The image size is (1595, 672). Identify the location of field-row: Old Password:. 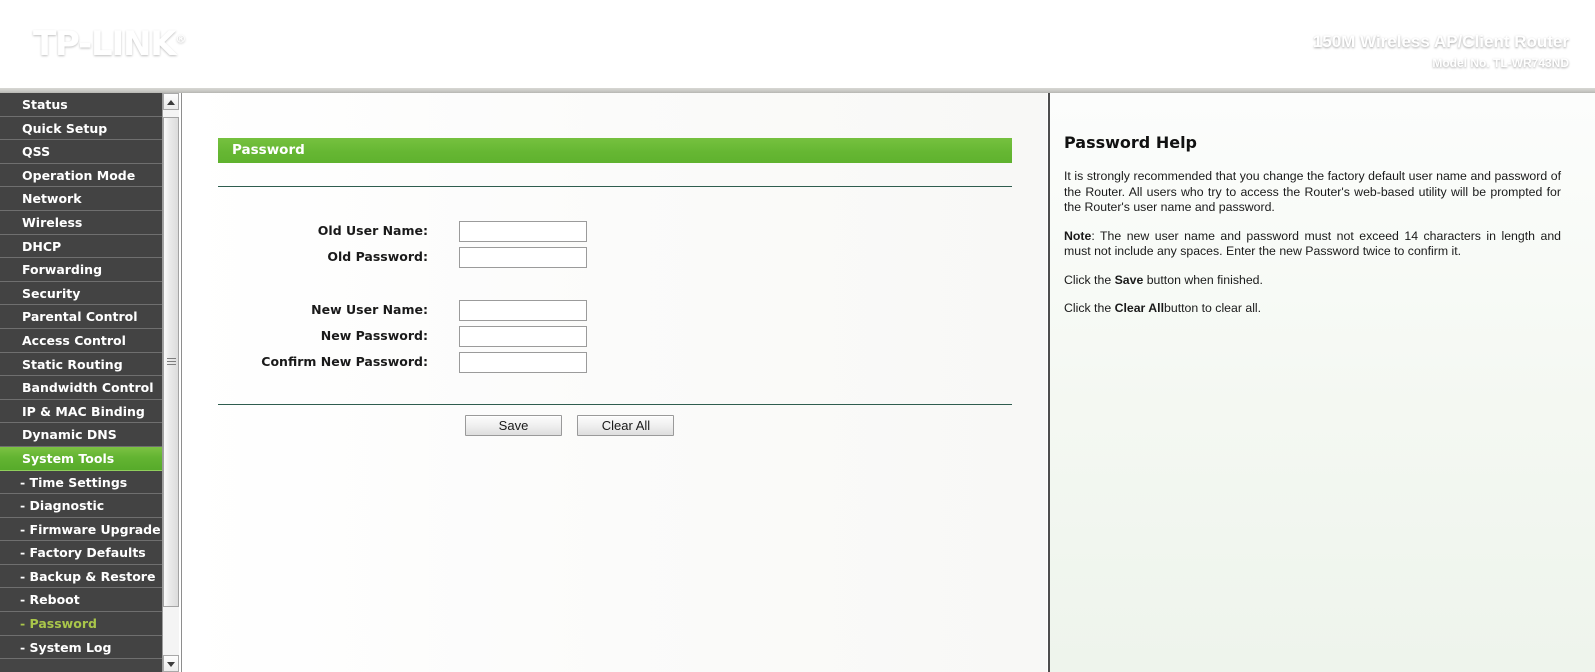
(615, 257).